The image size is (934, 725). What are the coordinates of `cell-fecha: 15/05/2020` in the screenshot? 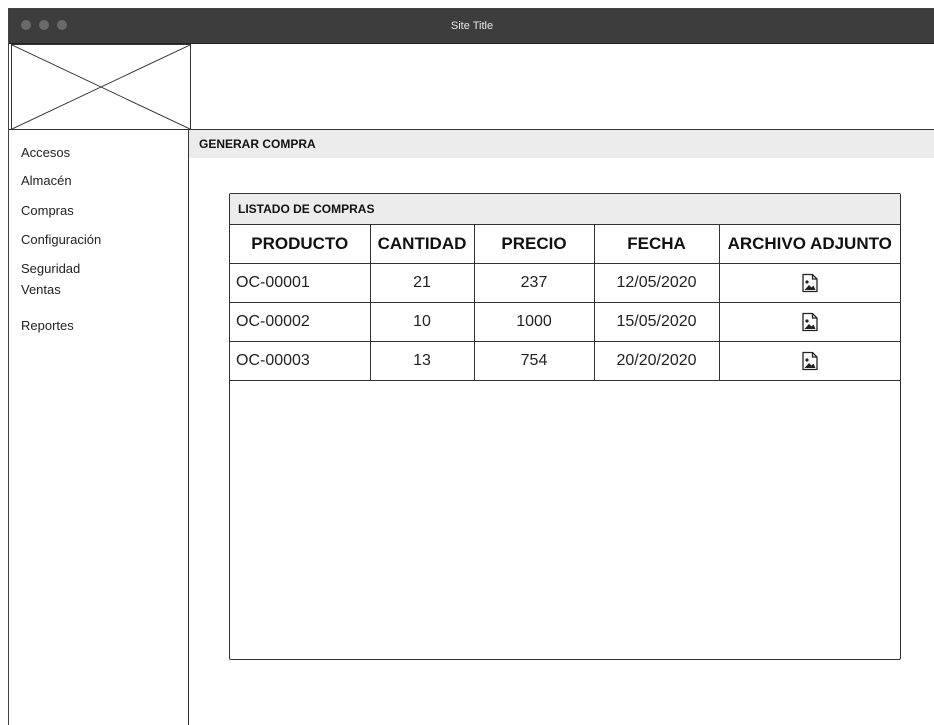 It's located at (657, 322).